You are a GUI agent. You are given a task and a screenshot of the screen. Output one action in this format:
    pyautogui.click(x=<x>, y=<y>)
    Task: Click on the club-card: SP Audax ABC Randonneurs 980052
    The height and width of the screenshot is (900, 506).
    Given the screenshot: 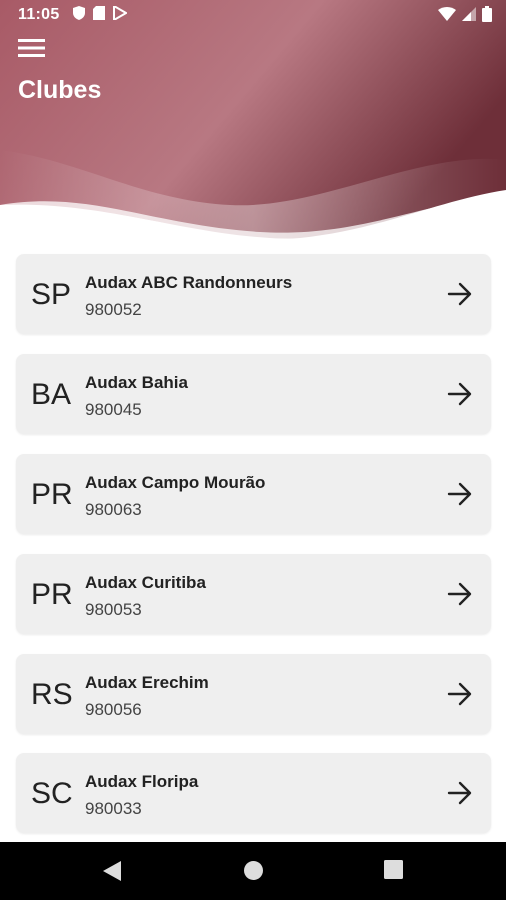 What is the action you would take?
    pyautogui.click(x=253, y=294)
    